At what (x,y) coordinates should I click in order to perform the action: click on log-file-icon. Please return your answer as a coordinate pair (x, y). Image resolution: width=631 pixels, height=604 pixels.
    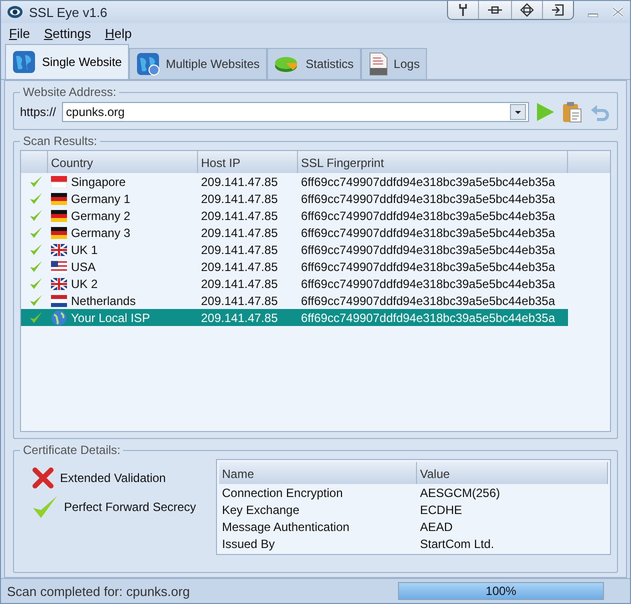
    Looking at the image, I should click on (378, 64).